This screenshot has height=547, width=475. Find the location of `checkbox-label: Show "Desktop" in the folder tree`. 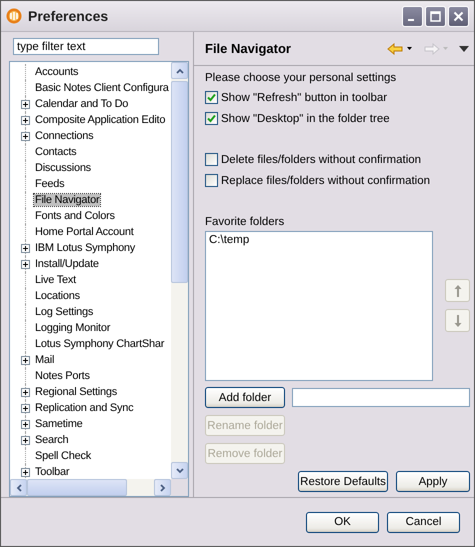

checkbox-label: Show "Desktop" in the folder tree is located at coordinates (305, 118).